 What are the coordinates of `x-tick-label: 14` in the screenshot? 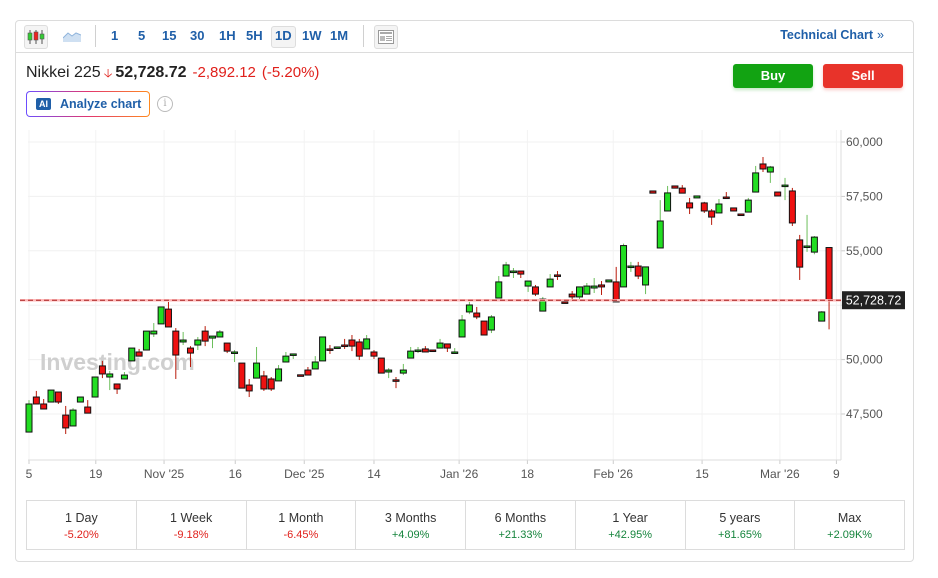 It's located at (374, 473).